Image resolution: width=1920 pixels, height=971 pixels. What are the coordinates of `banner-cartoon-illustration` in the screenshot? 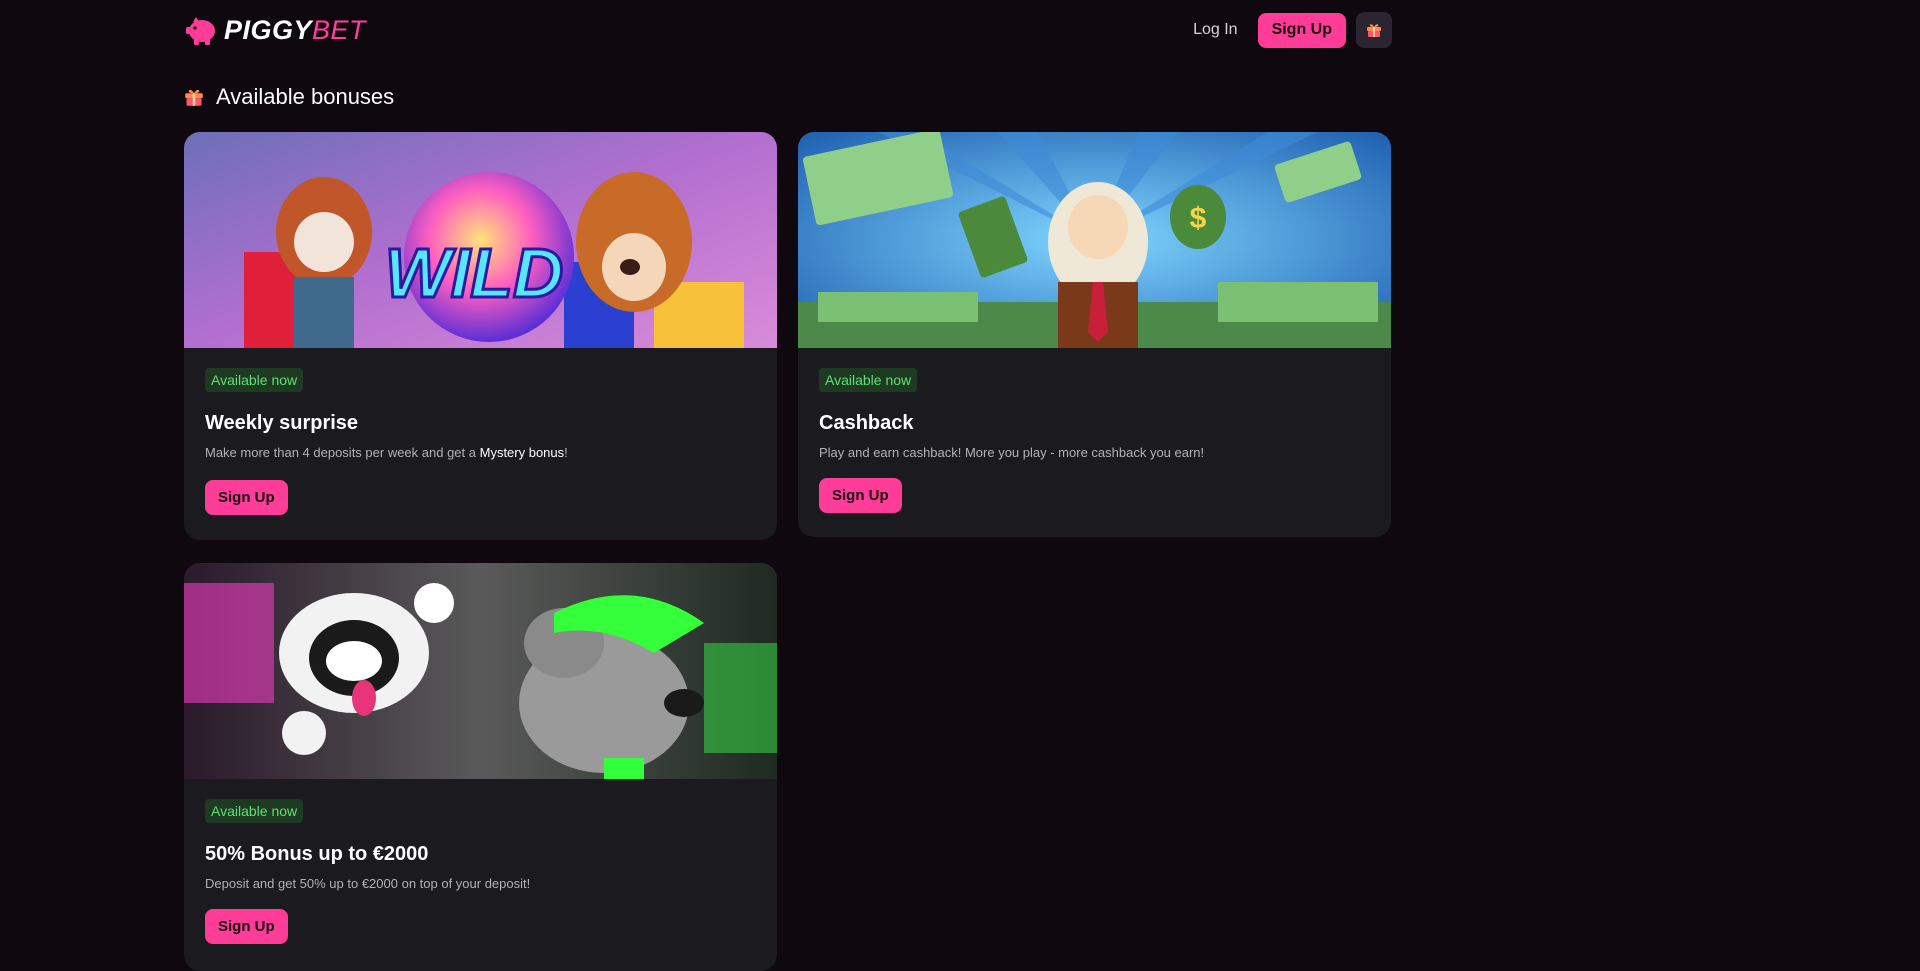 It's located at (480, 671).